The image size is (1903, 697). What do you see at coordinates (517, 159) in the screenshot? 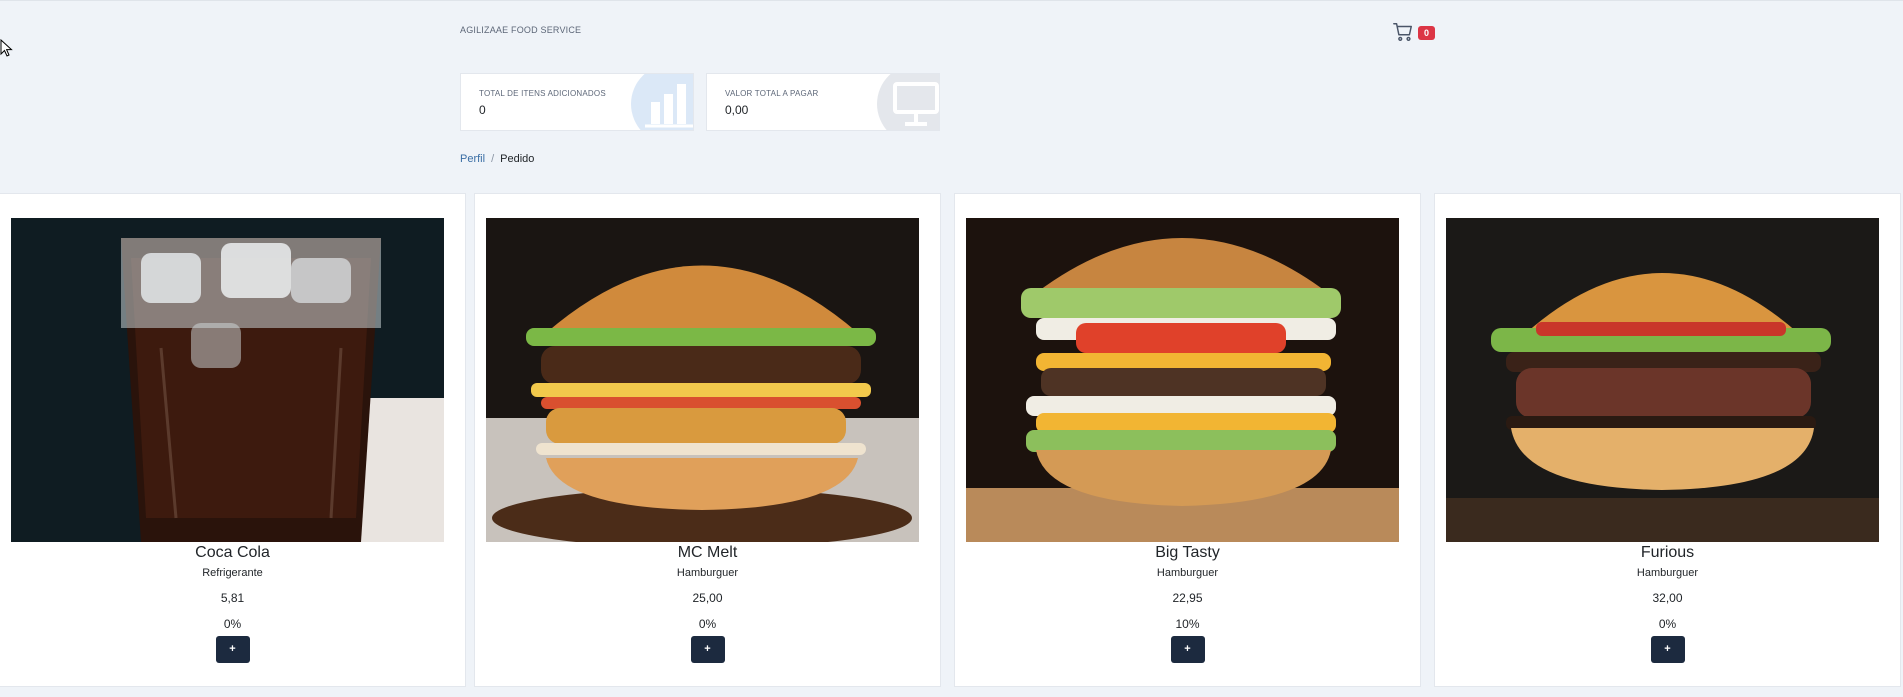
I see `breadcrumb-current: Pedido` at bounding box center [517, 159].